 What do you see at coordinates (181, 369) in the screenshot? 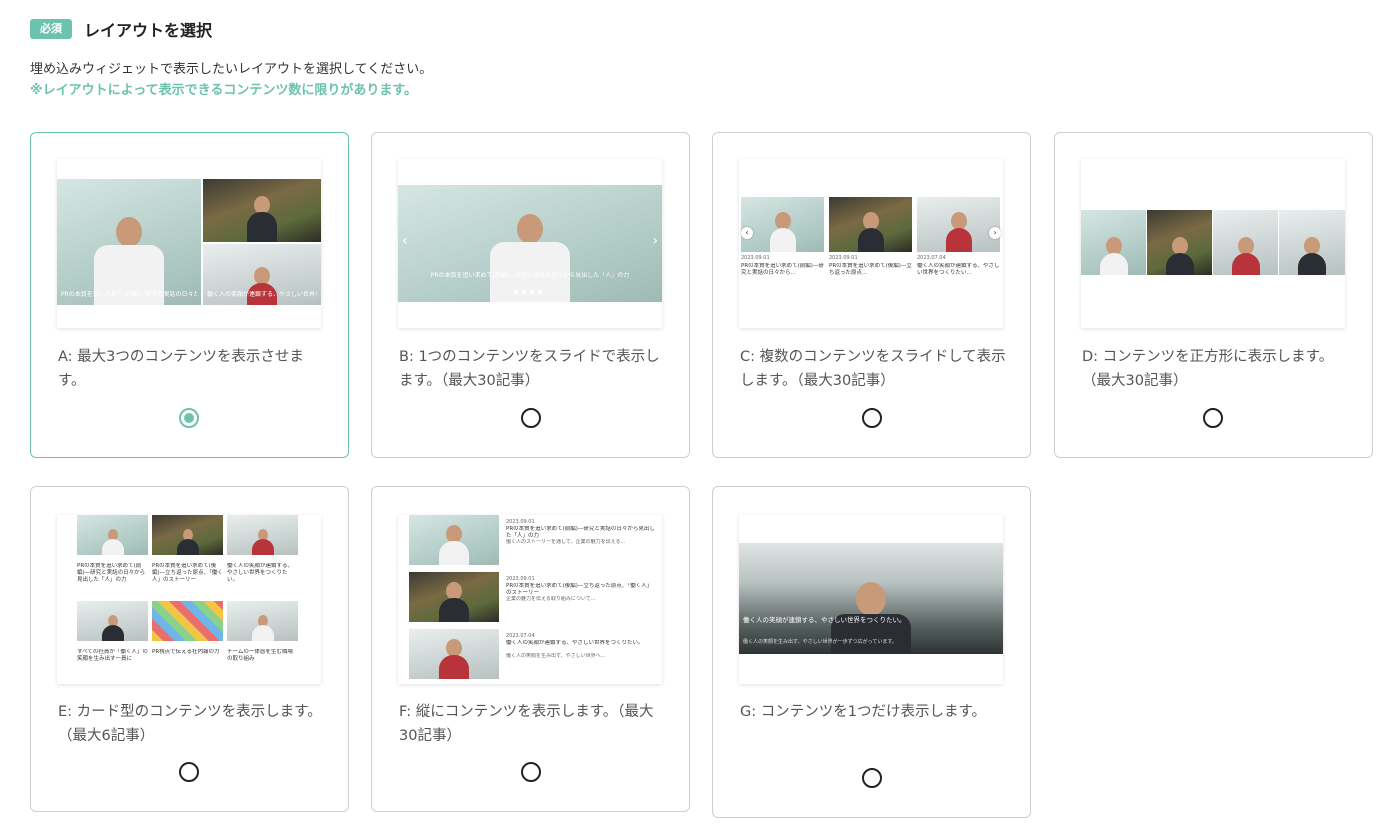
I see `layout-a-label: A: 最大3つのコンテンツを表示させます。` at bounding box center [181, 369].